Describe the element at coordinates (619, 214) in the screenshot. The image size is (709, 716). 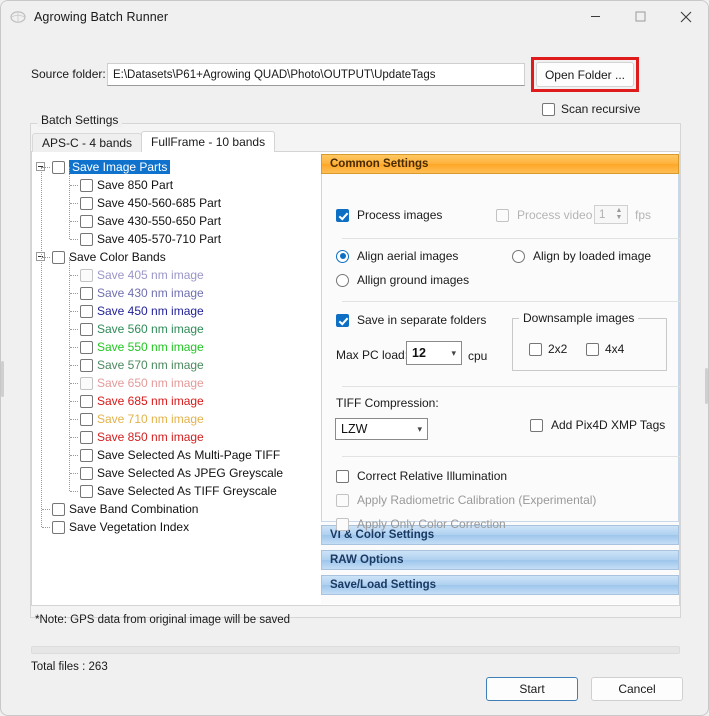
I see `spinner-arrows-icon: ▲ ▼` at that location.